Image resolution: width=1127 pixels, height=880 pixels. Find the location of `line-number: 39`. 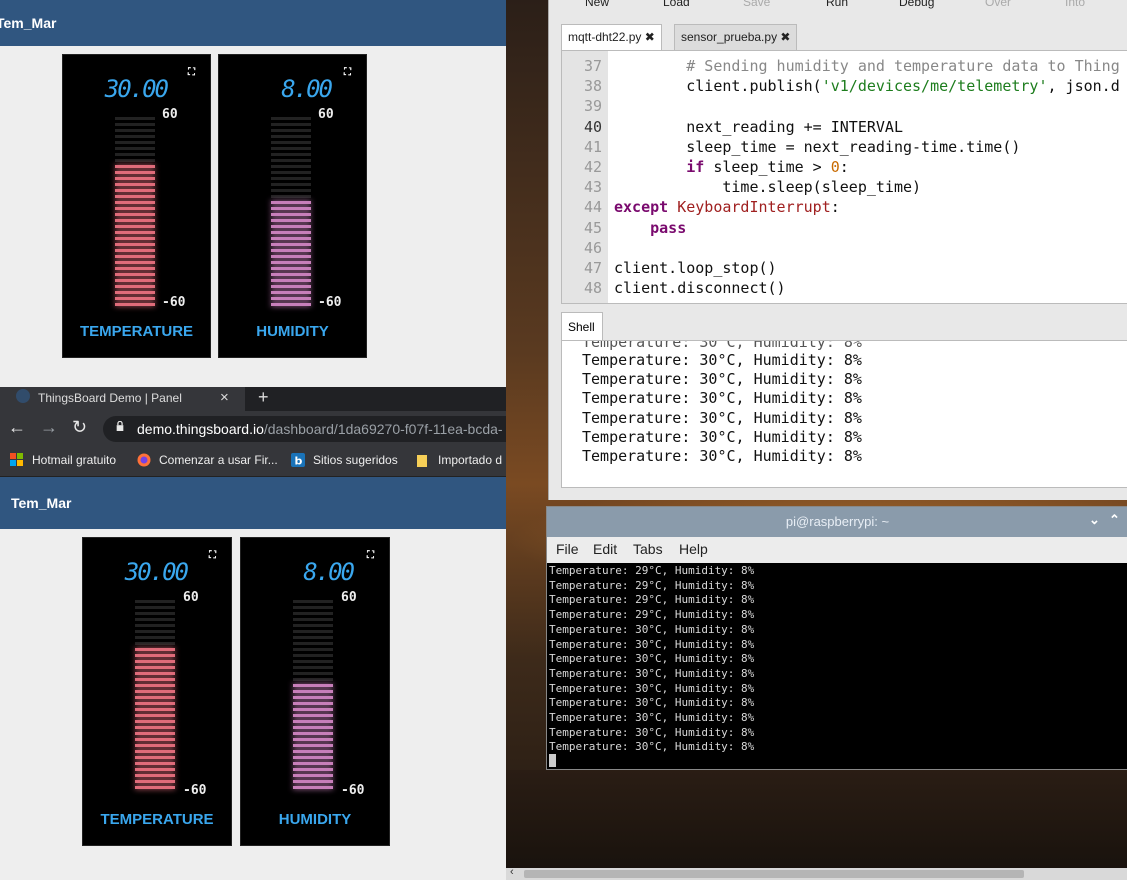

line-number: 39 is located at coordinates (592, 106).